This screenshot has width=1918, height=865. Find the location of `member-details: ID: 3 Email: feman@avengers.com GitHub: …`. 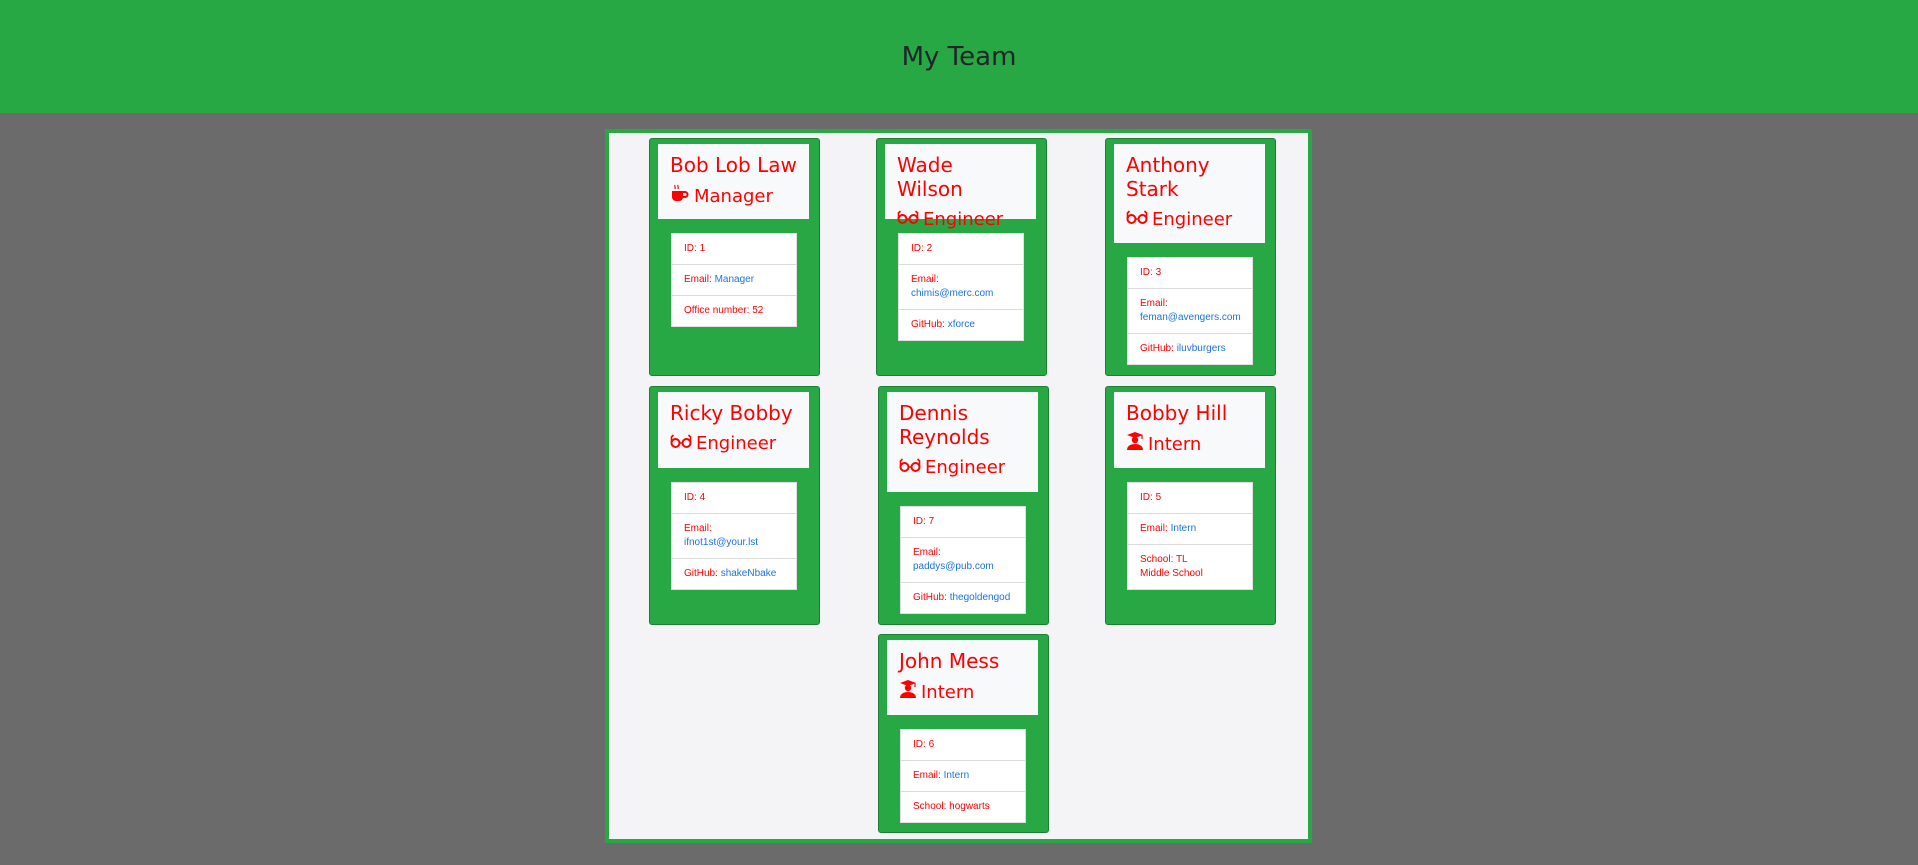

member-details: ID: 3 Email: feman@avengers.com GitHub: … is located at coordinates (1190, 311).